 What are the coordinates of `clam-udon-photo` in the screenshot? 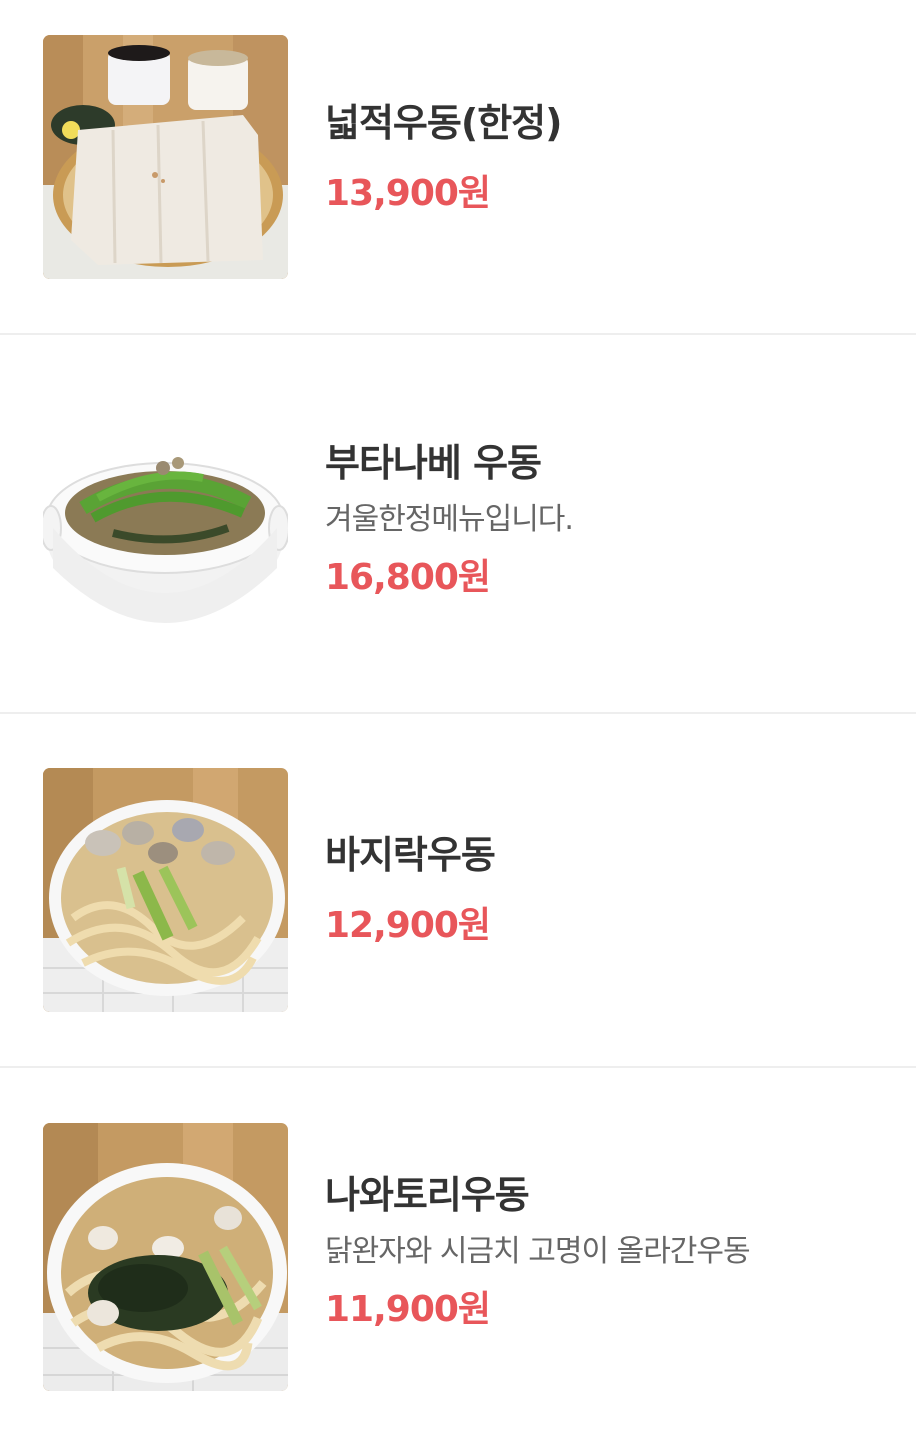 It's located at (165, 890).